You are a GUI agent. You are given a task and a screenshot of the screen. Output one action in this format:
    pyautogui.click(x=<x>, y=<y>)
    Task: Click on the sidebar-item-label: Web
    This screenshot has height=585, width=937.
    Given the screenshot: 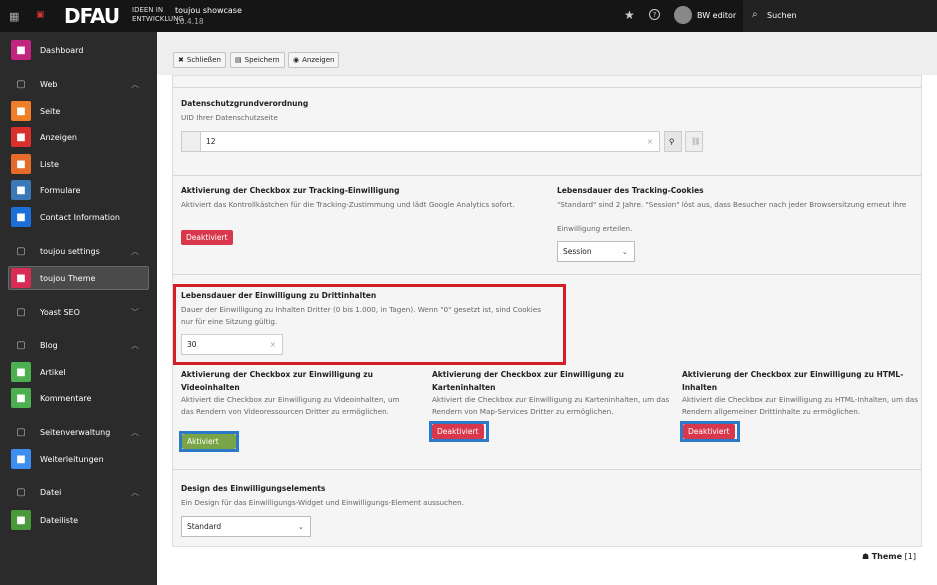 What is the action you would take?
    pyautogui.click(x=49, y=84)
    